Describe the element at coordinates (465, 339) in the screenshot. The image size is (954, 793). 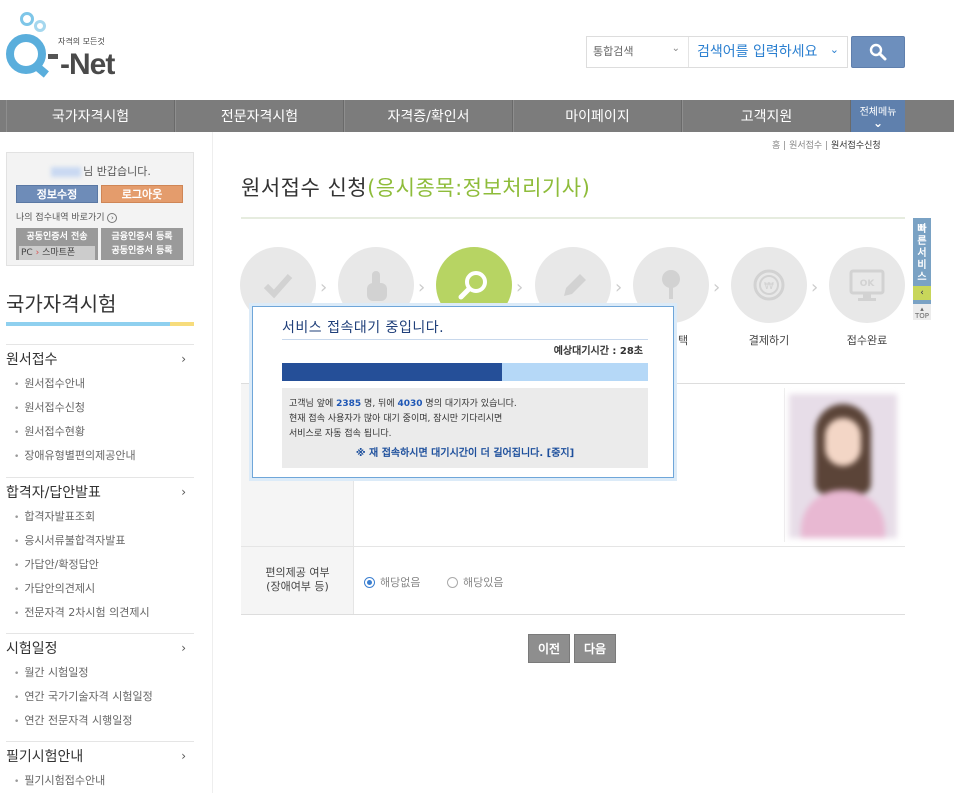
I see `modal-divider` at that location.